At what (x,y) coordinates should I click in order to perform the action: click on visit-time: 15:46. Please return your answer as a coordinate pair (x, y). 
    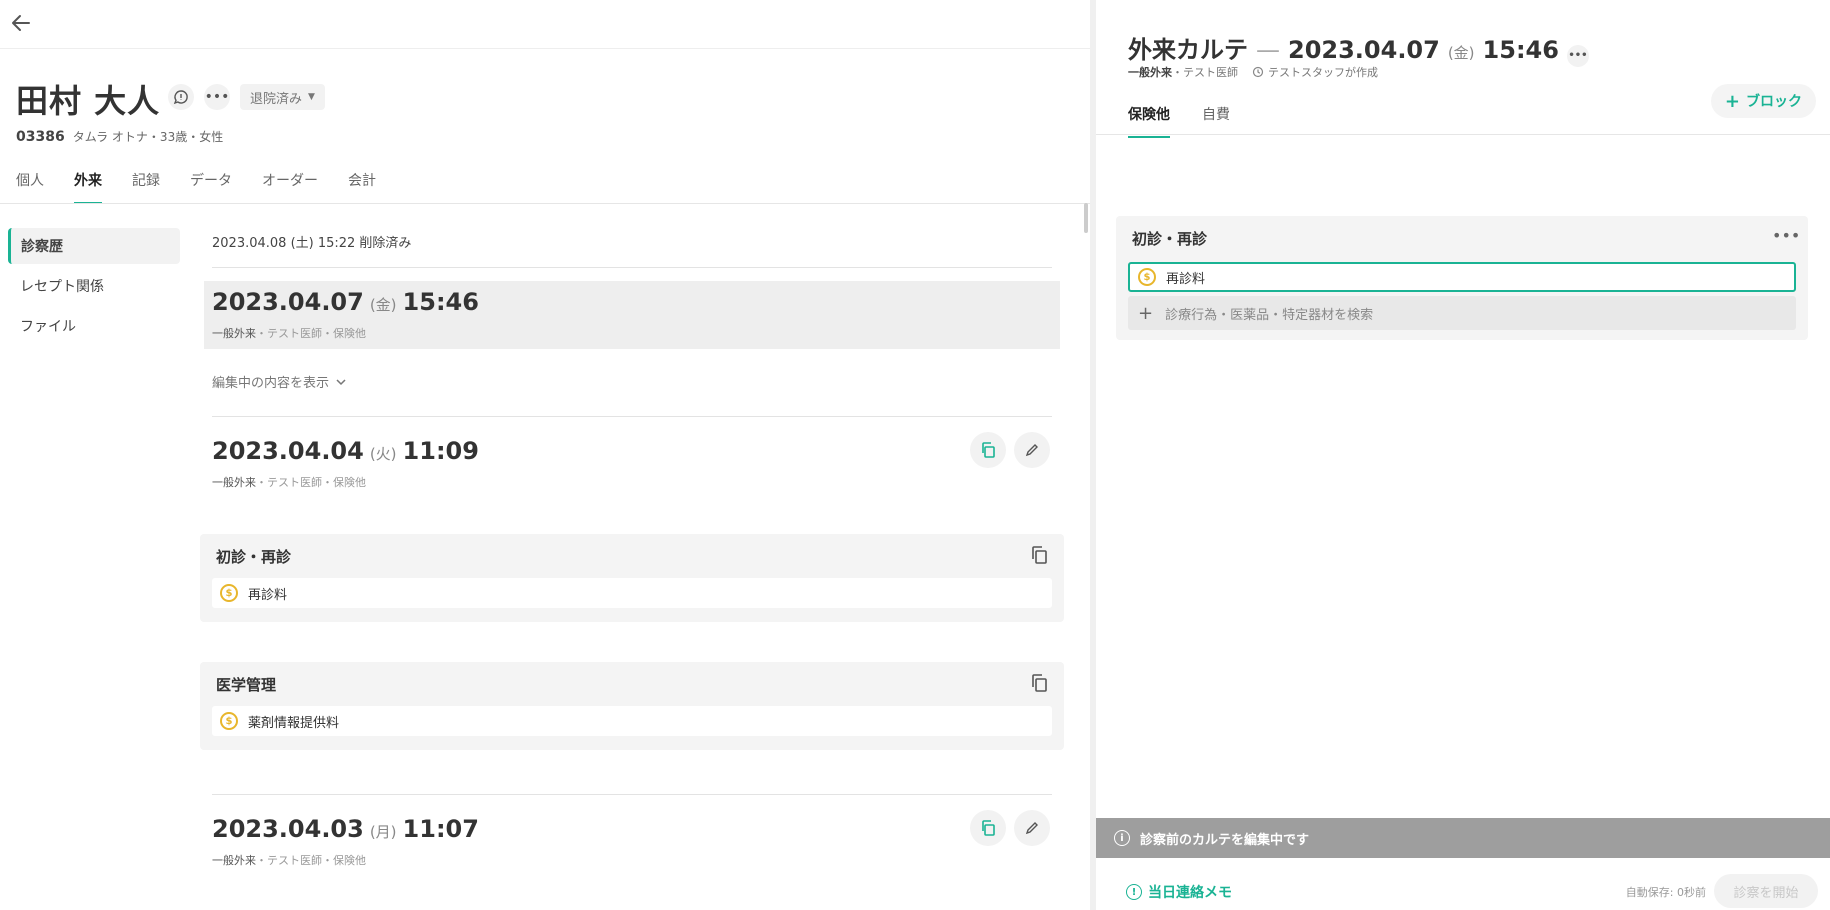
    Looking at the image, I should click on (440, 302).